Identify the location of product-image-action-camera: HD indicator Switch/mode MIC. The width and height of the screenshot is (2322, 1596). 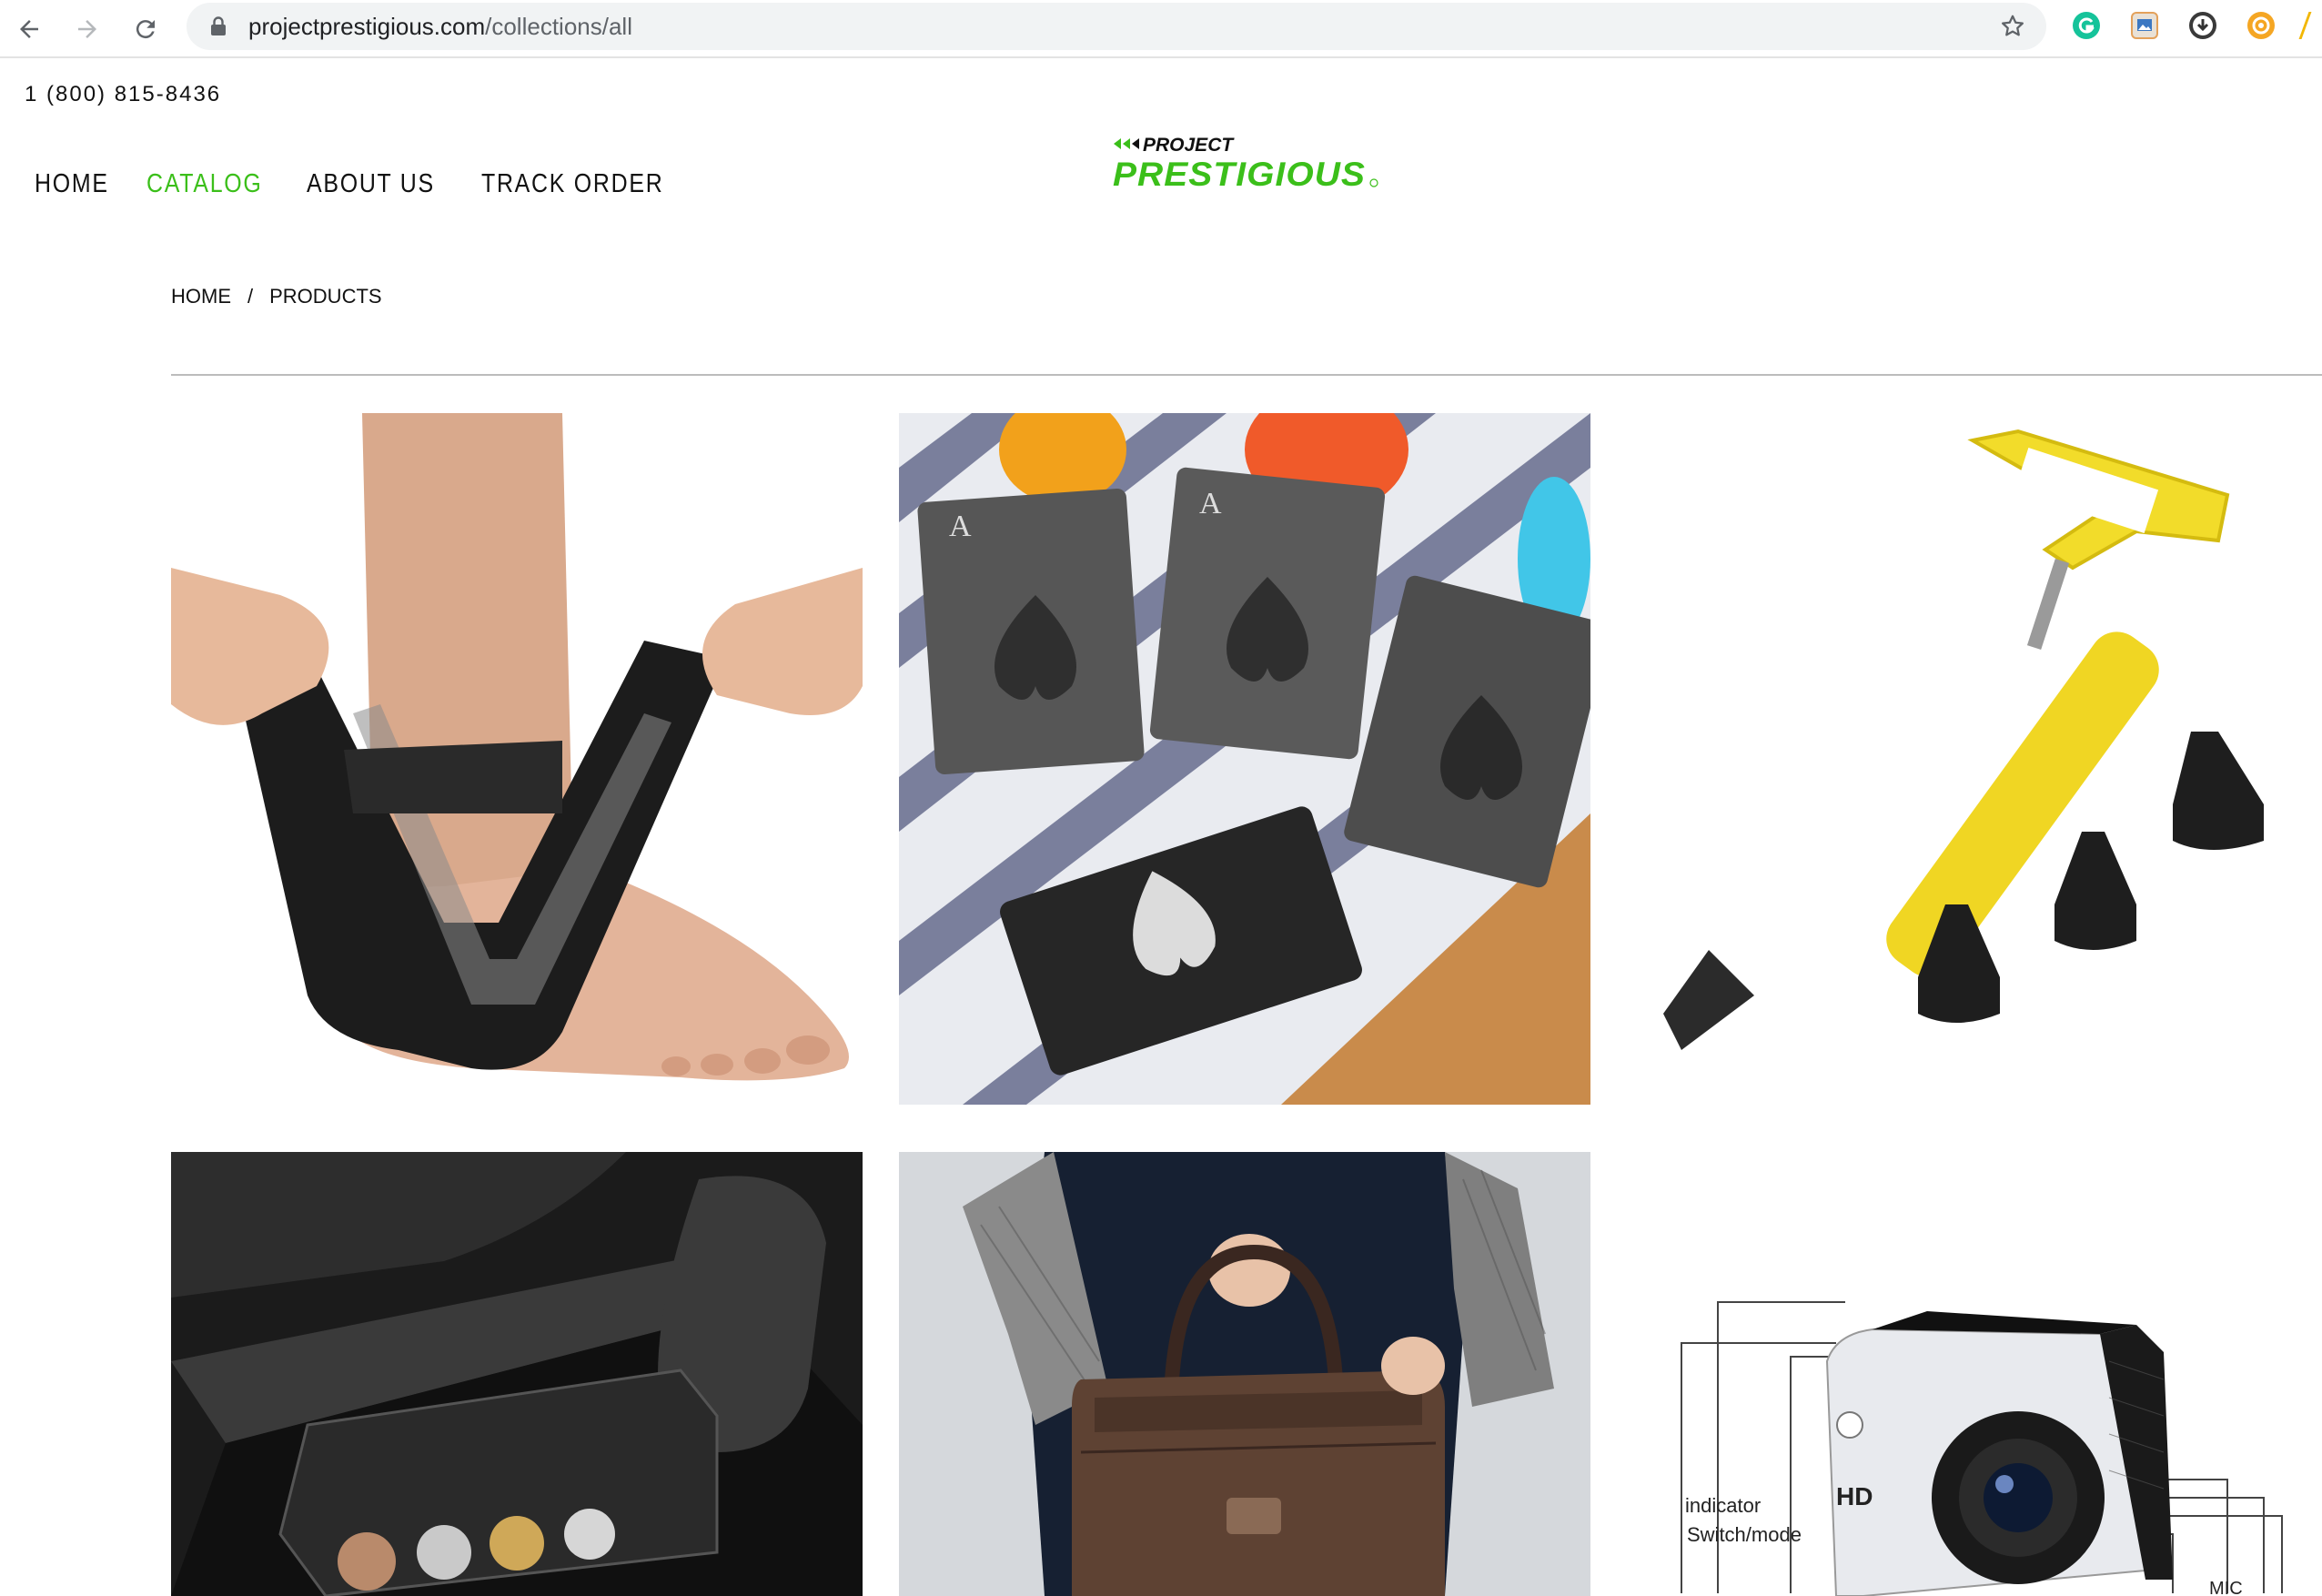
(1975, 1374).